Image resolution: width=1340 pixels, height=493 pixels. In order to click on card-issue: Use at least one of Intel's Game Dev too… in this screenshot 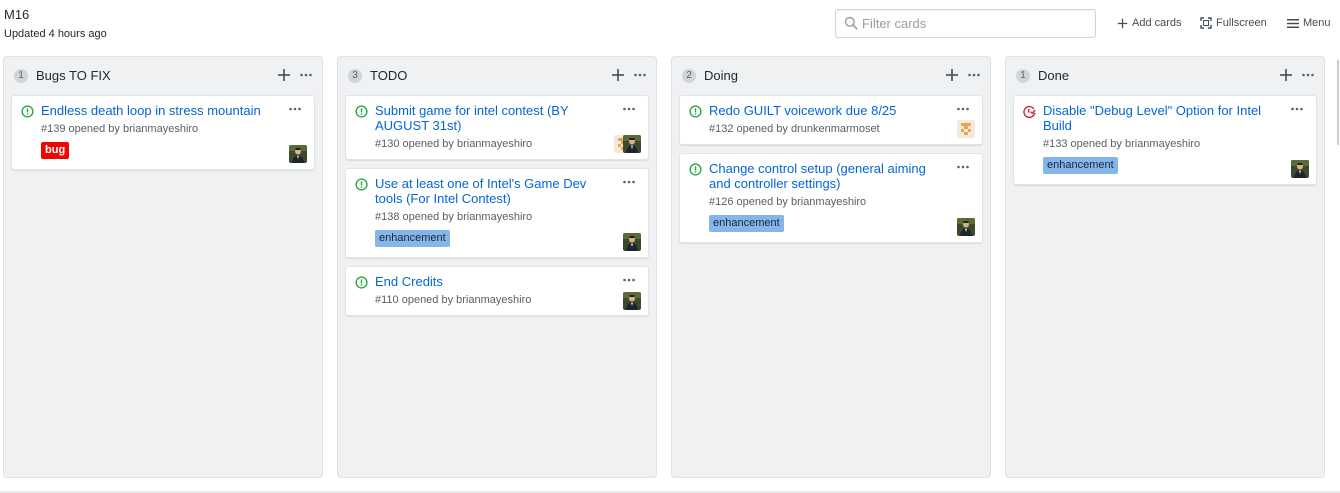, I will do `click(497, 213)`.